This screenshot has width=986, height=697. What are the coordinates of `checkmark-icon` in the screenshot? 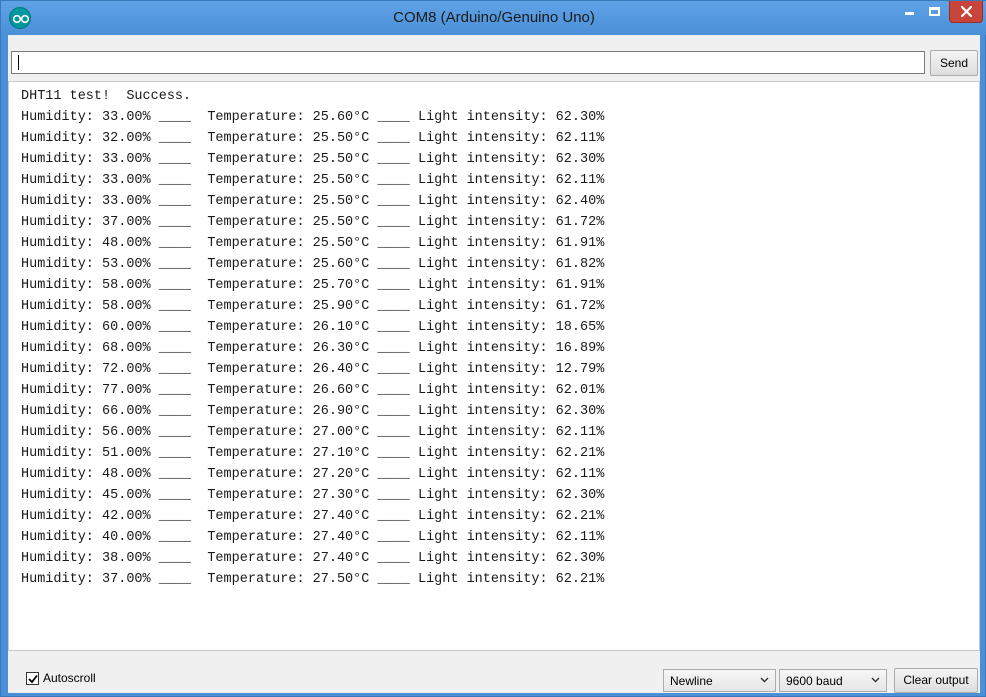 It's located at (33, 679).